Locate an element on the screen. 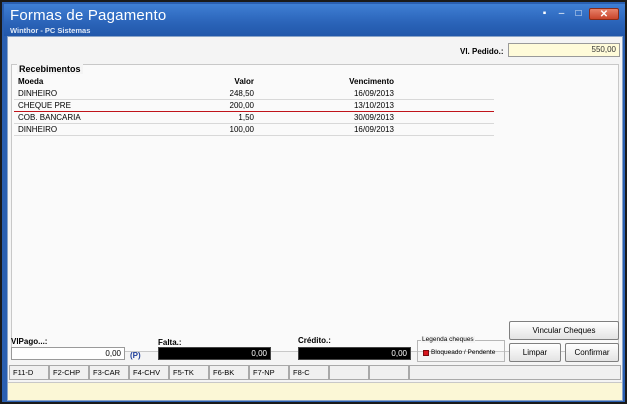 This screenshot has height=404, width=627. cell-valor: 200,00 is located at coordinates (241, 105).